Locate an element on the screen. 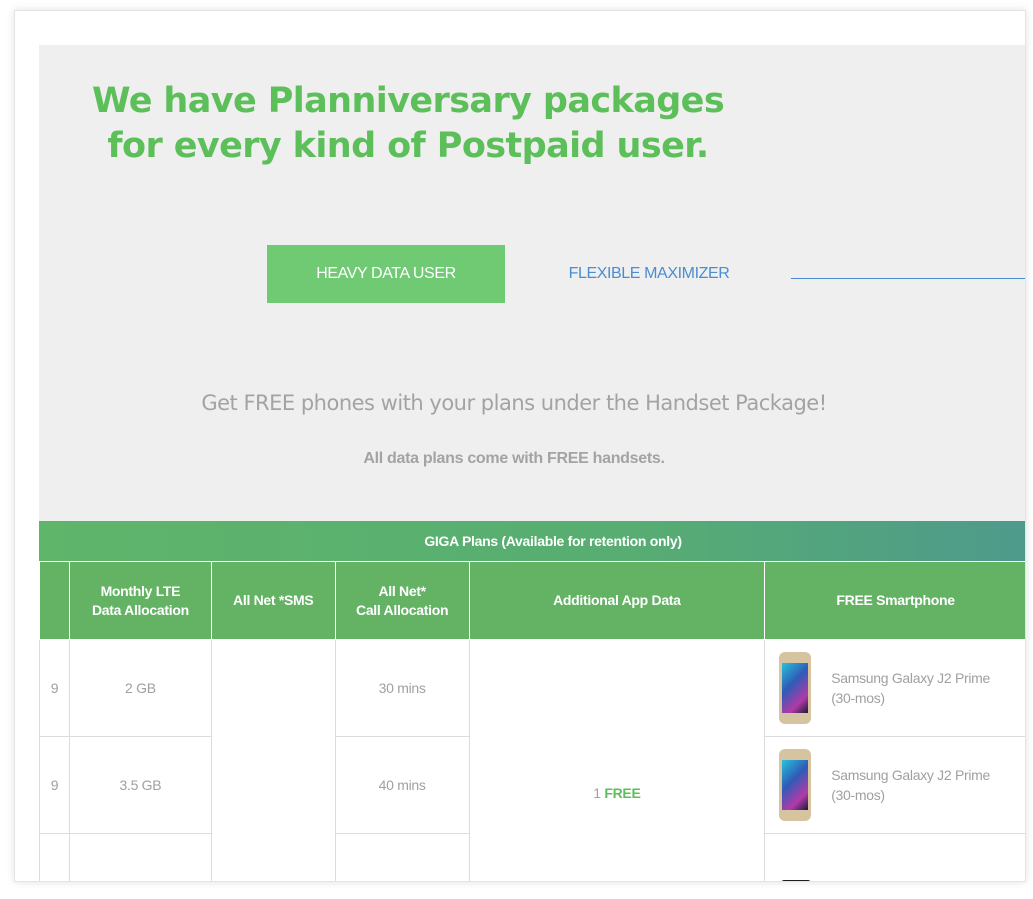 The image size is (1033, 899). price-cell is located at coordinates (54, 857).